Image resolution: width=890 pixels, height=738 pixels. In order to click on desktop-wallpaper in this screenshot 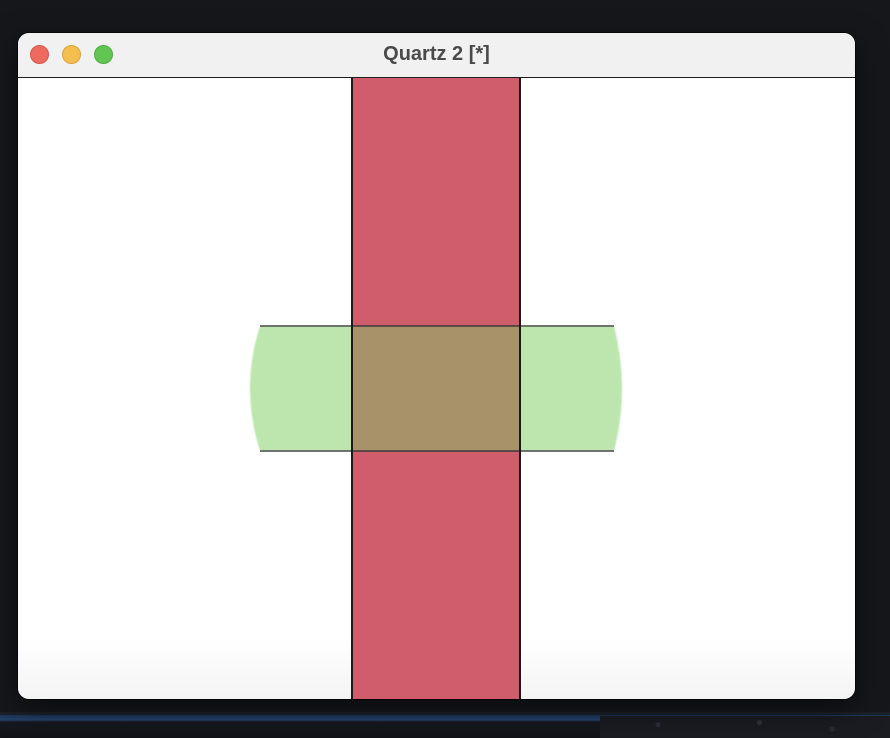, I will do `click(745, 727)`.